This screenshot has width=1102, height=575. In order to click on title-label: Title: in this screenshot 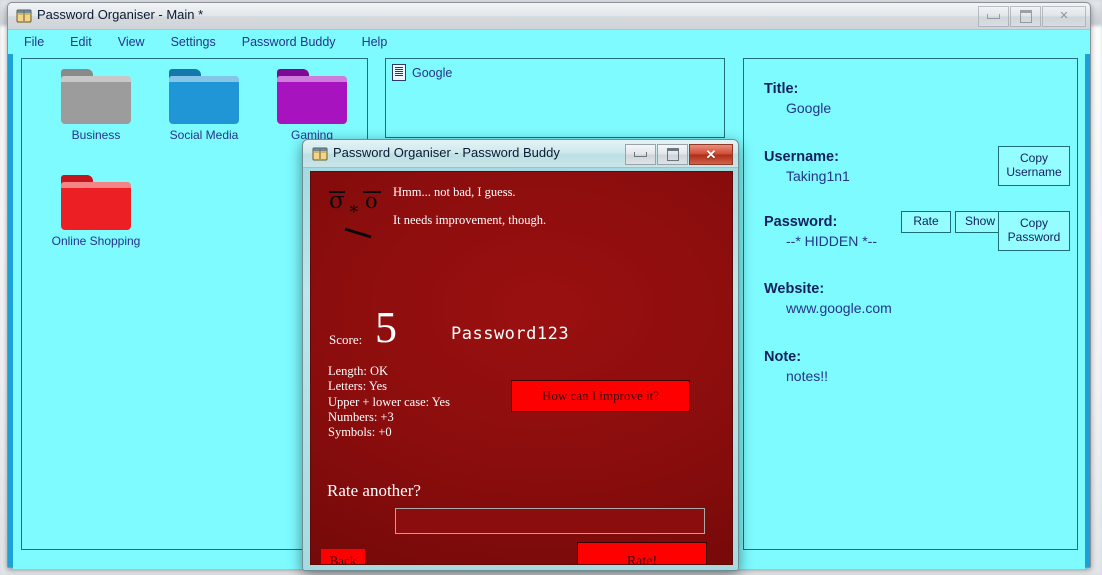, I will do `click(781, 89)`.